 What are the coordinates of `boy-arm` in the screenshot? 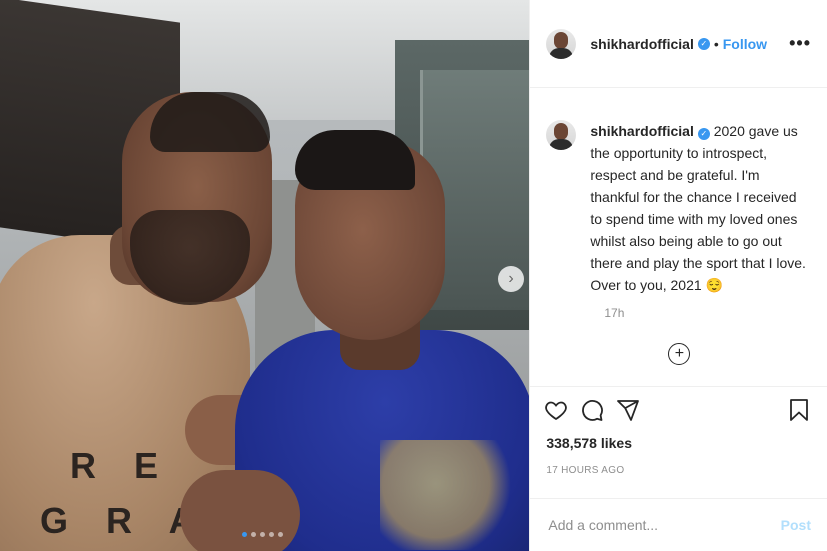 It's located at (240, 510).